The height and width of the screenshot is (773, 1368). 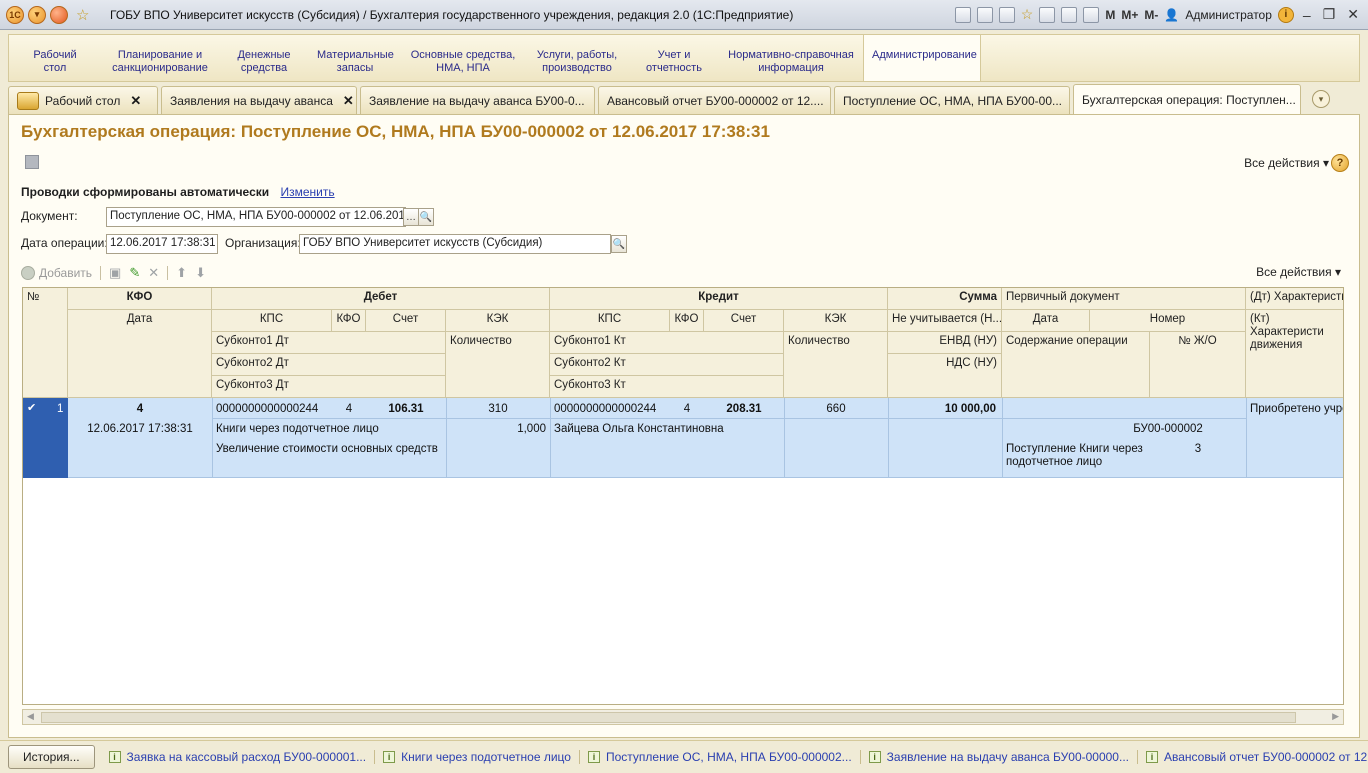 I want to click on info-icon: i, so click(x=1285, y=14).